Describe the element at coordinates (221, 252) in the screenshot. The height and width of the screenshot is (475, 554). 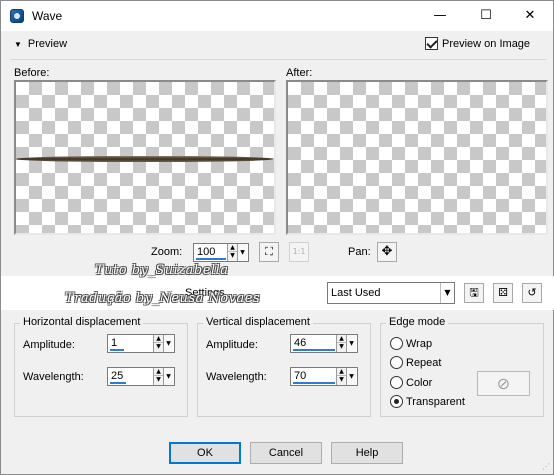
I see `zoom-input: 100 ▲ ▼ ▼` at that location.